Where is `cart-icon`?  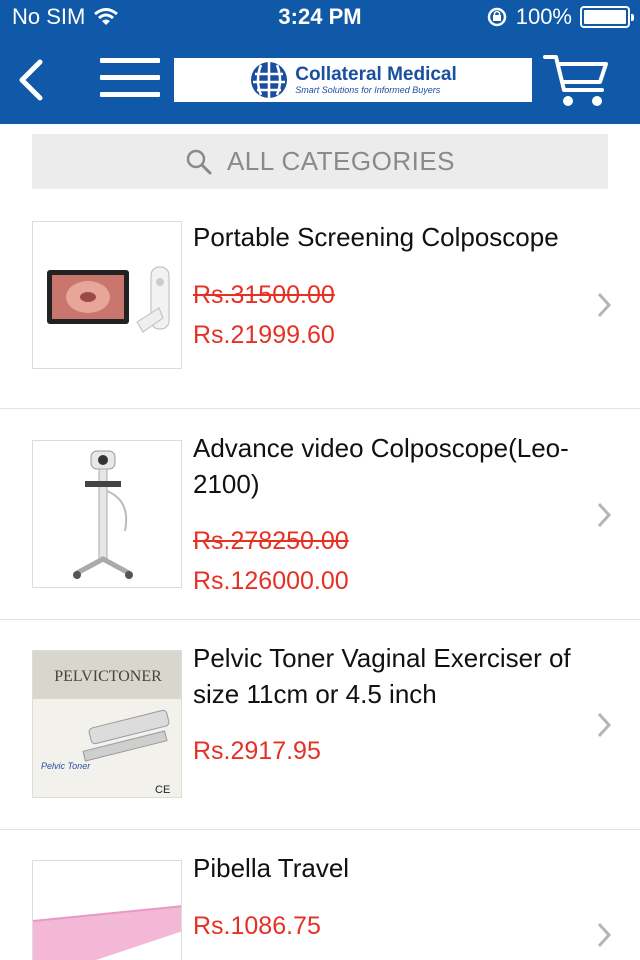
cart-icon is located at coordinates (577, 81).